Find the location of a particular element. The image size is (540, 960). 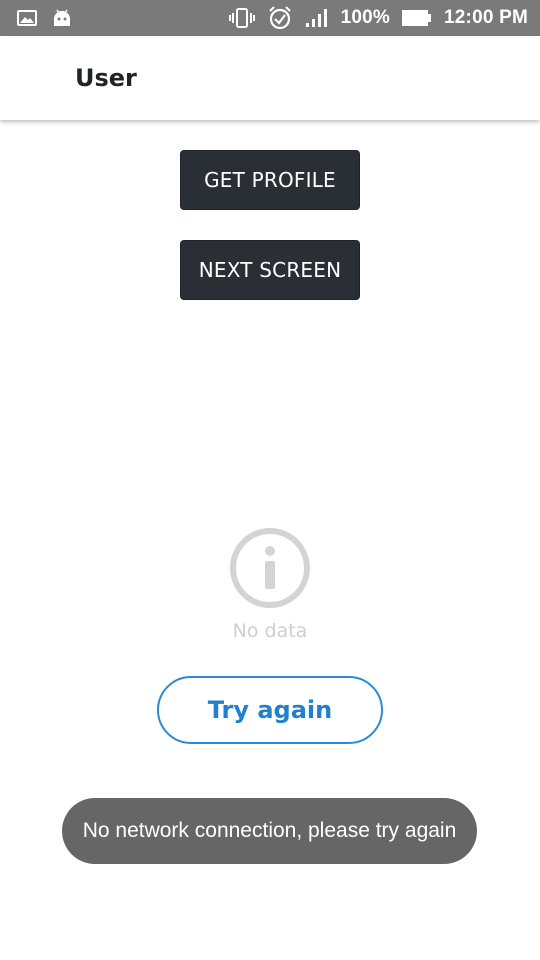

android-icon is located at coordinates (62, 18).